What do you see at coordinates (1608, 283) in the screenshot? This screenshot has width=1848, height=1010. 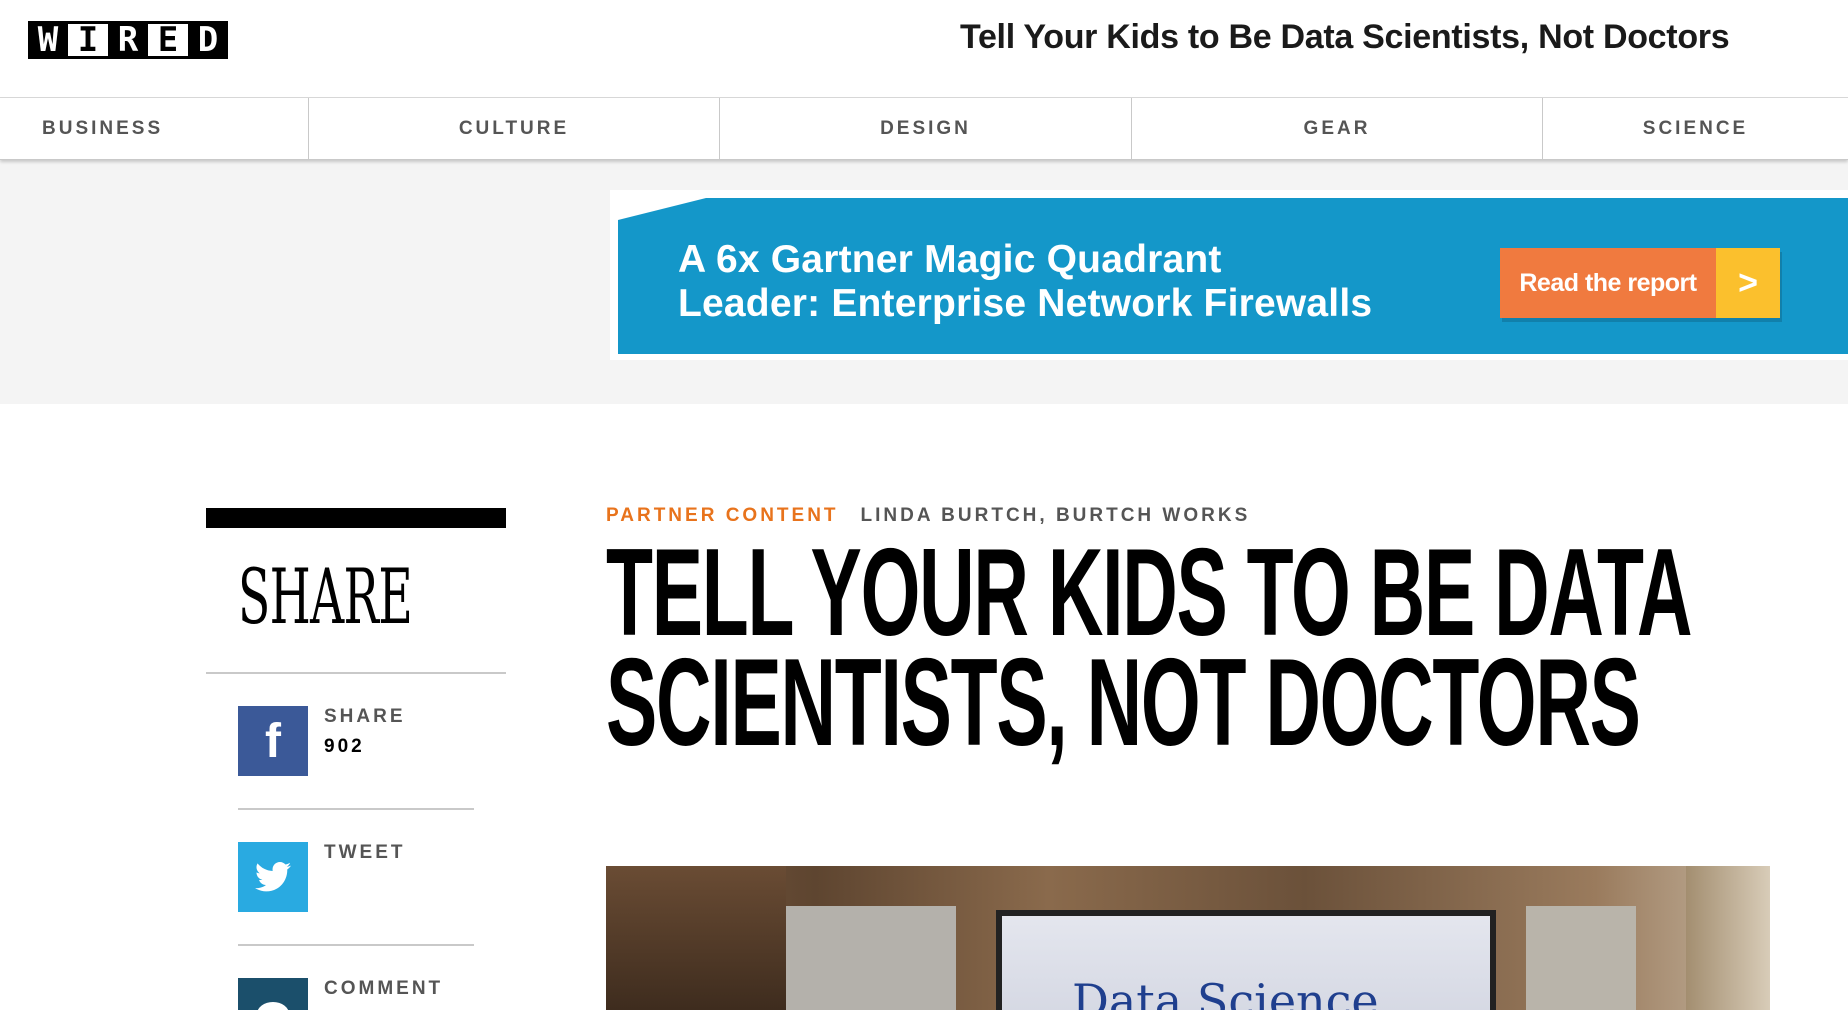 I see `read-report-label: Read the report` at bounding box center [1608, 283].